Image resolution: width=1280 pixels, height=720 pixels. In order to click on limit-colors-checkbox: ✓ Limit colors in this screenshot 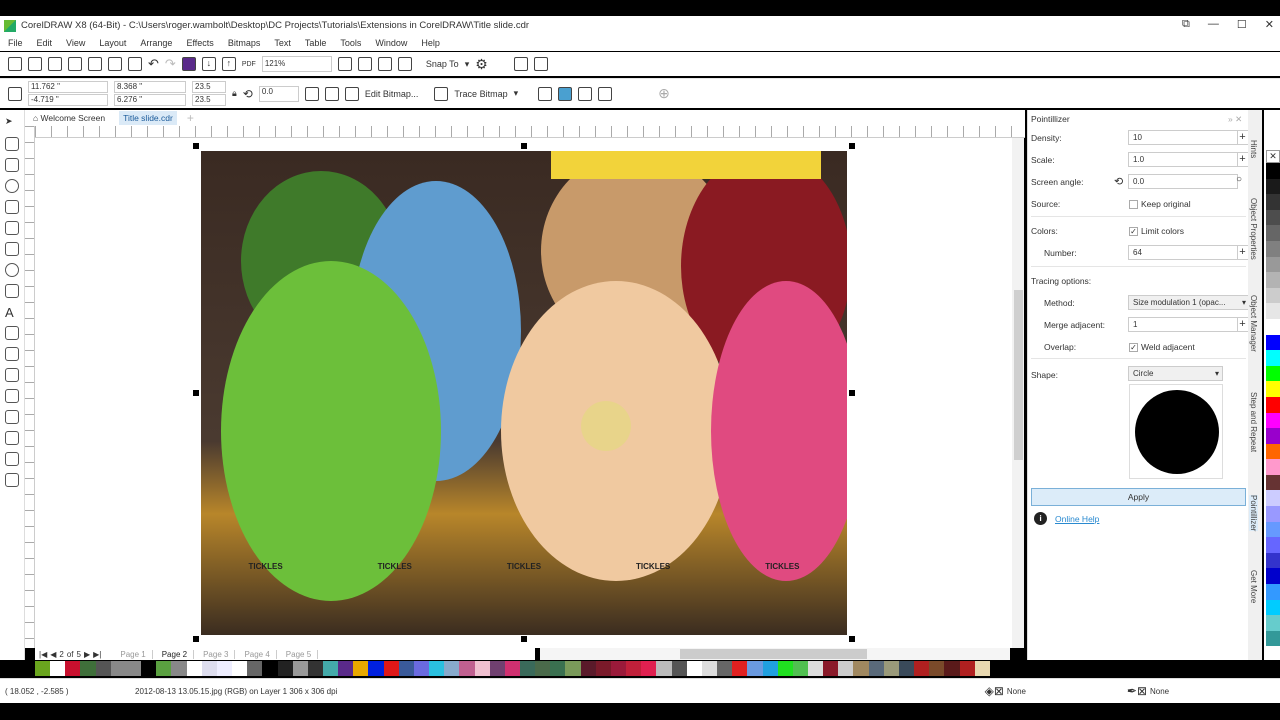, I will do `click(1156, 231)`.